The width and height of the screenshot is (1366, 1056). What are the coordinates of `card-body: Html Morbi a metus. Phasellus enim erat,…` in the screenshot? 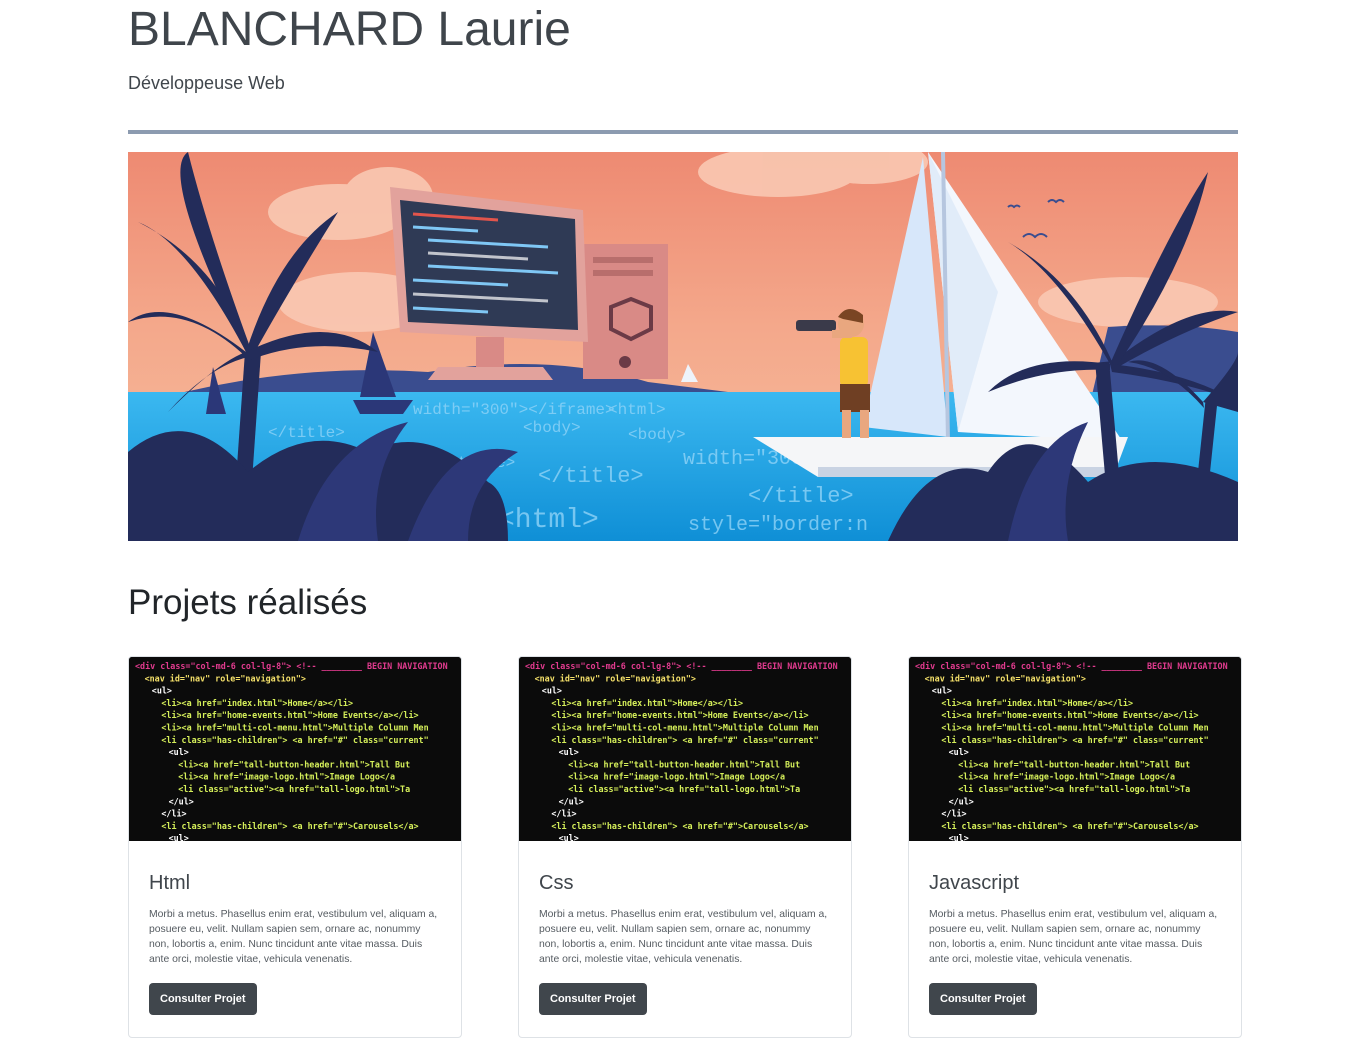 It's located at (295, 928).